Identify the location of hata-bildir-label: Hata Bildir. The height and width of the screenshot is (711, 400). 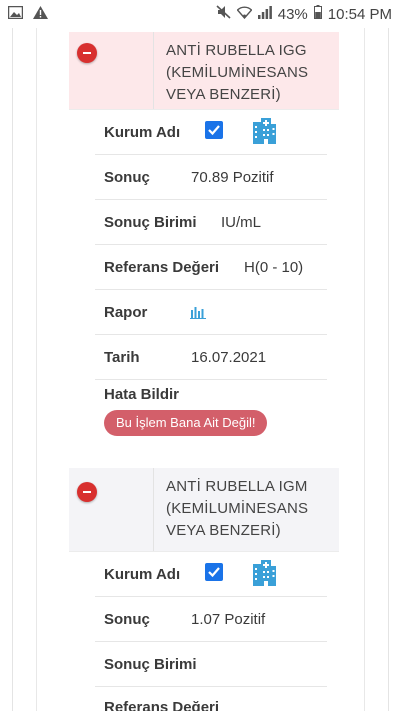
(142, 394).